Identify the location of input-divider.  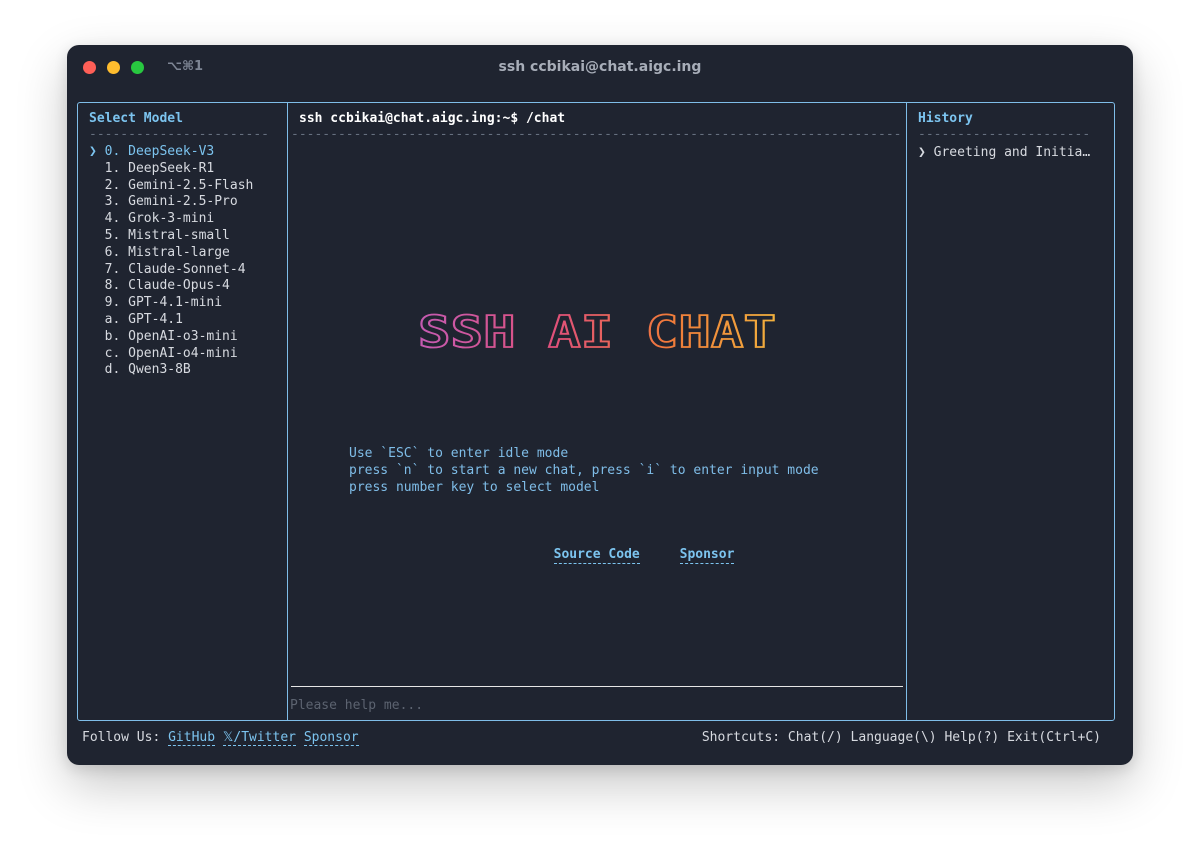
(597, 686).